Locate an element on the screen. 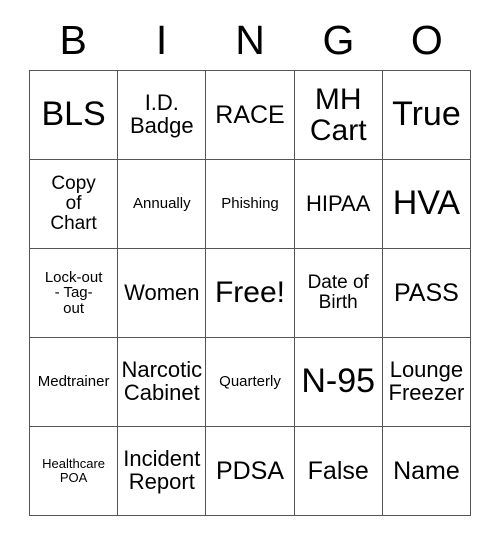 This screenshot has height=544, width=500. bingo-cell-label: Healthcare POA is located at coordinates (74, 470).